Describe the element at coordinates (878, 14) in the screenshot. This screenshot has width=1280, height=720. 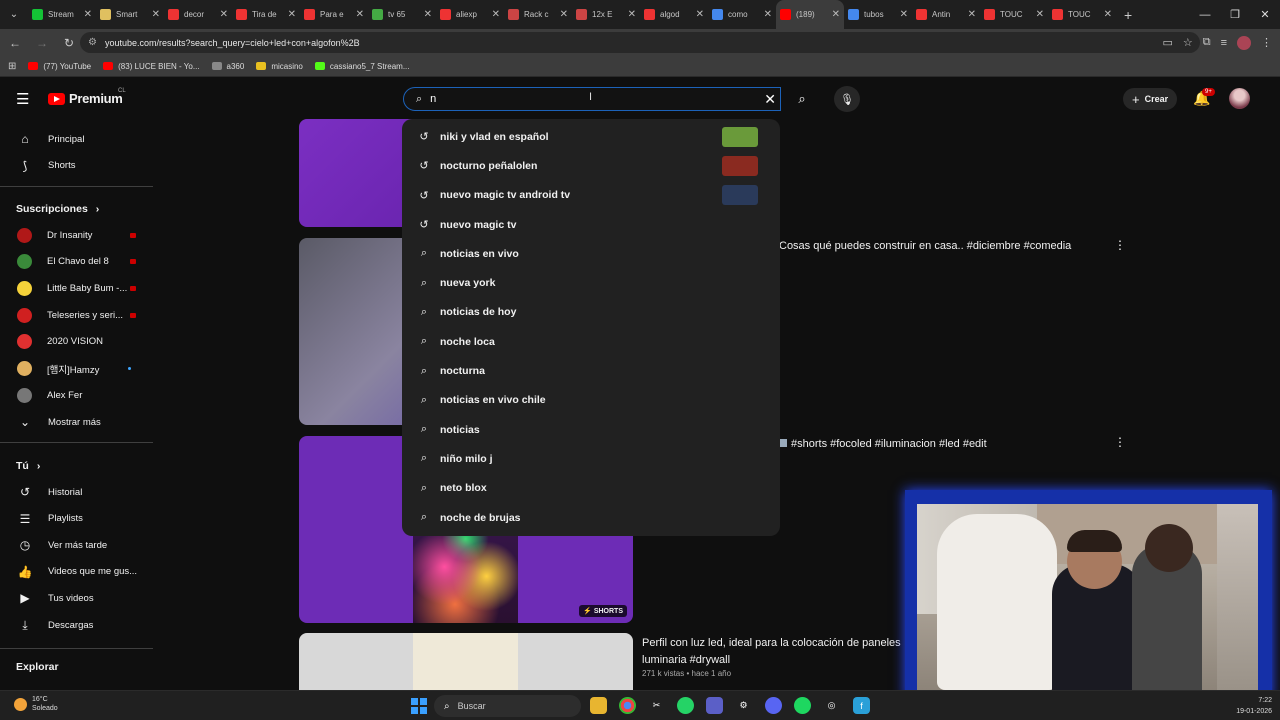
I see `browser-tab: tubos ✕` at that location.